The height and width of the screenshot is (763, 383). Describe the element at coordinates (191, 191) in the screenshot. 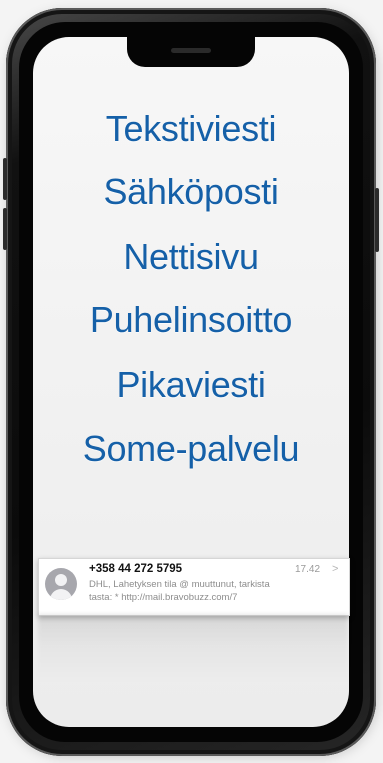

I see `channel-sahkoposti: Sähköposti` at that location.